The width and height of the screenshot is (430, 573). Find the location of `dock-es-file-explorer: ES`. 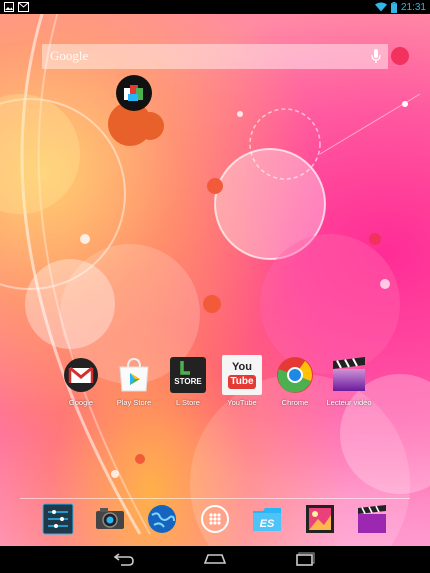

dock-es-file-explorer: ES is located at coordinates (267, 519).